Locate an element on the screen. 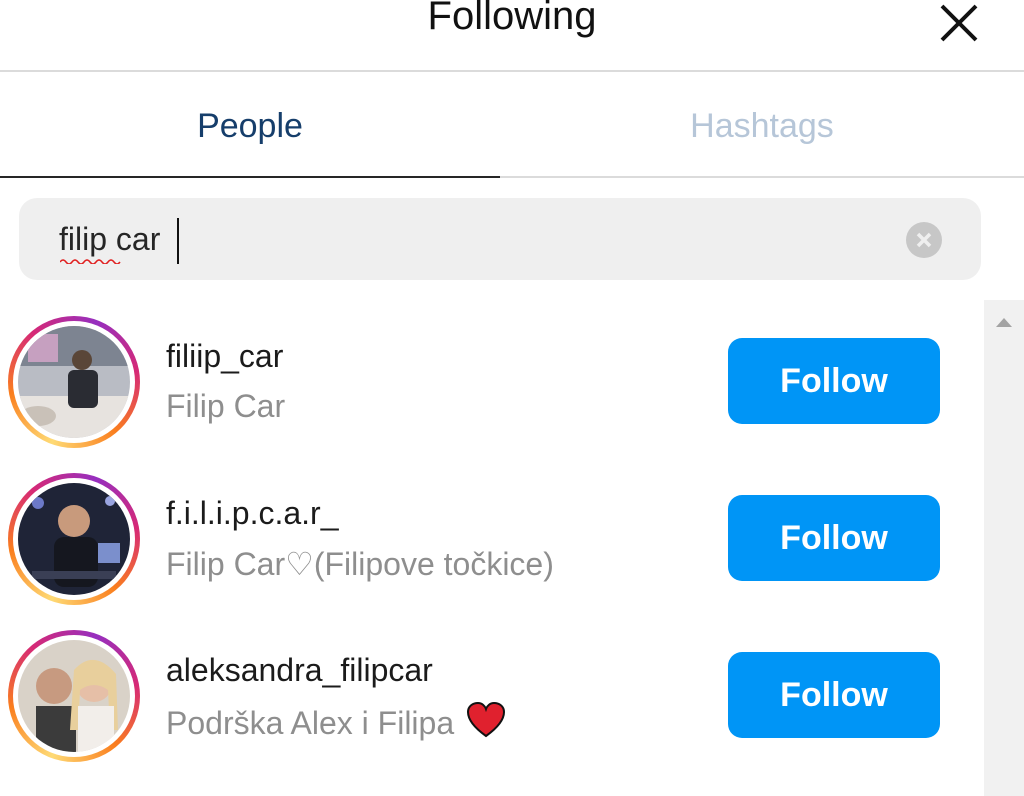  username: filiip_car is located at coordinates (224, 356).